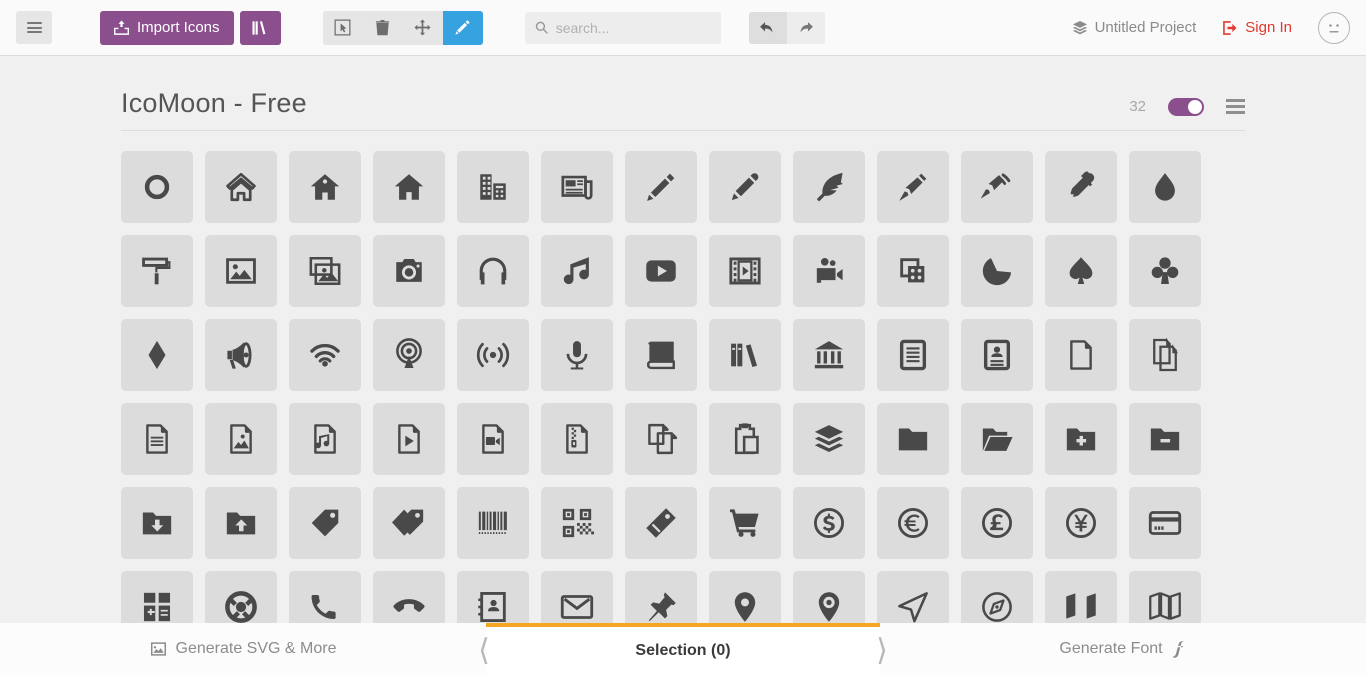 This screenshot has height=675, width=1366. What do you see at coordinates (1165, 271) in the screenshot?
I see `icon-cell-clubs` at bounding box center [1165, 271].